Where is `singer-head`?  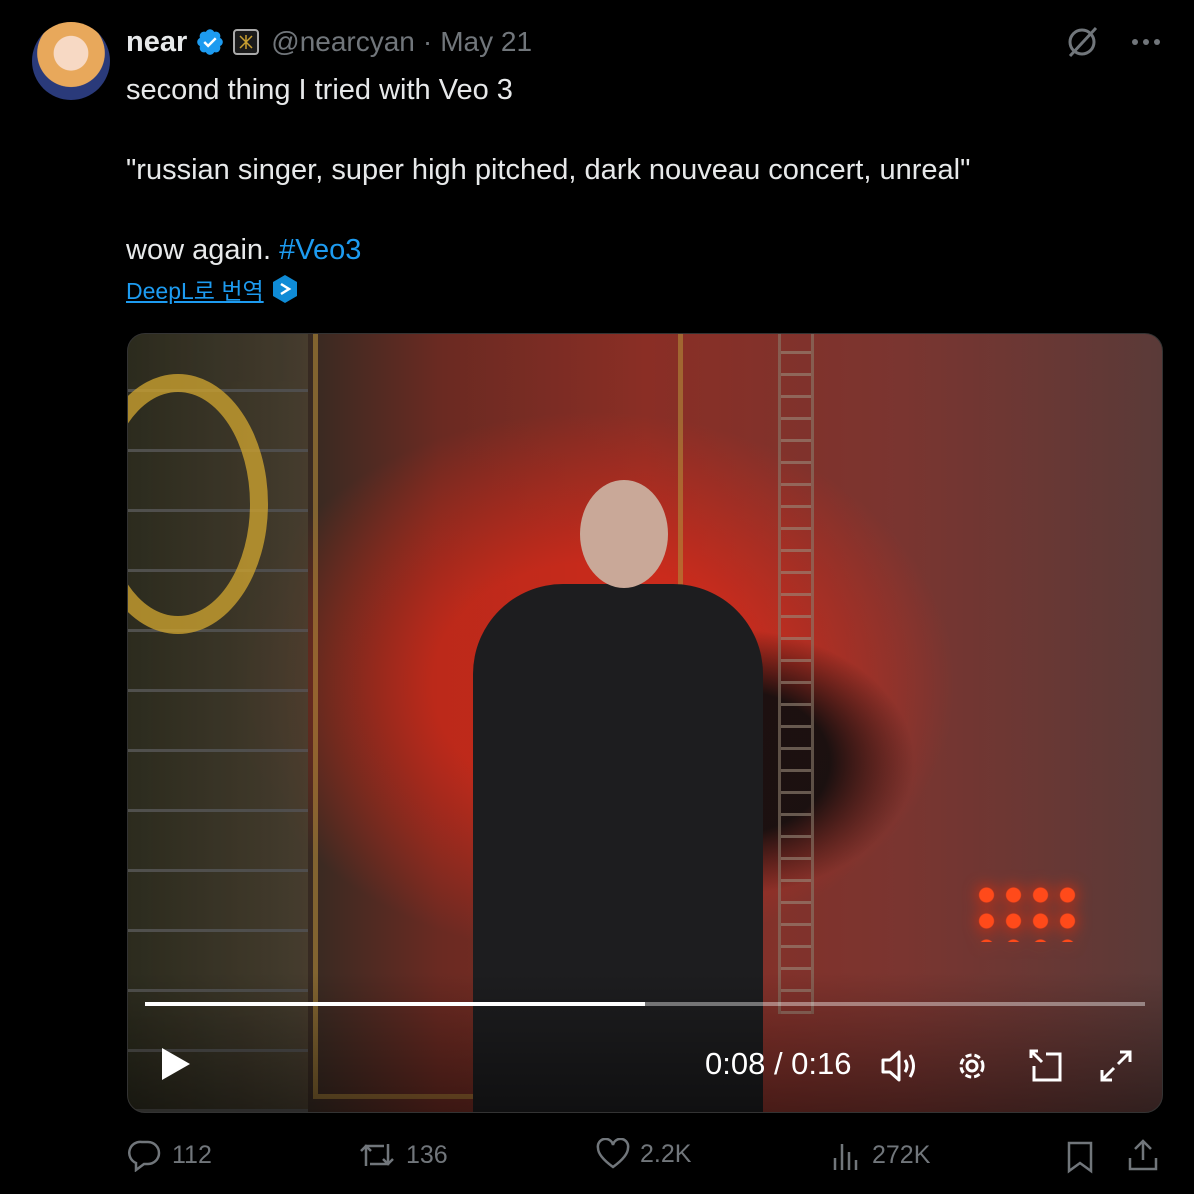
singer-head is located at coordinates (624, 534).